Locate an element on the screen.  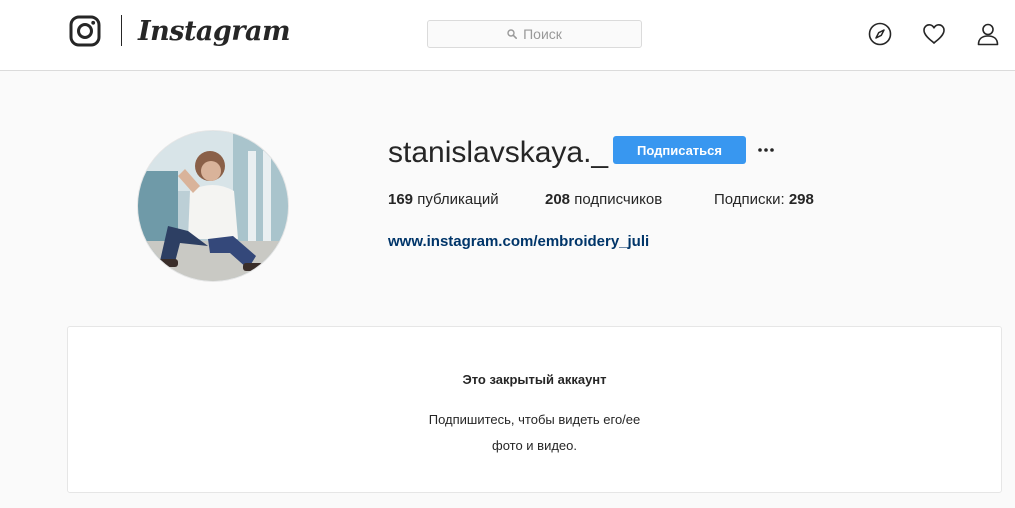
profile-avatar is located at coordinates (213, 206).